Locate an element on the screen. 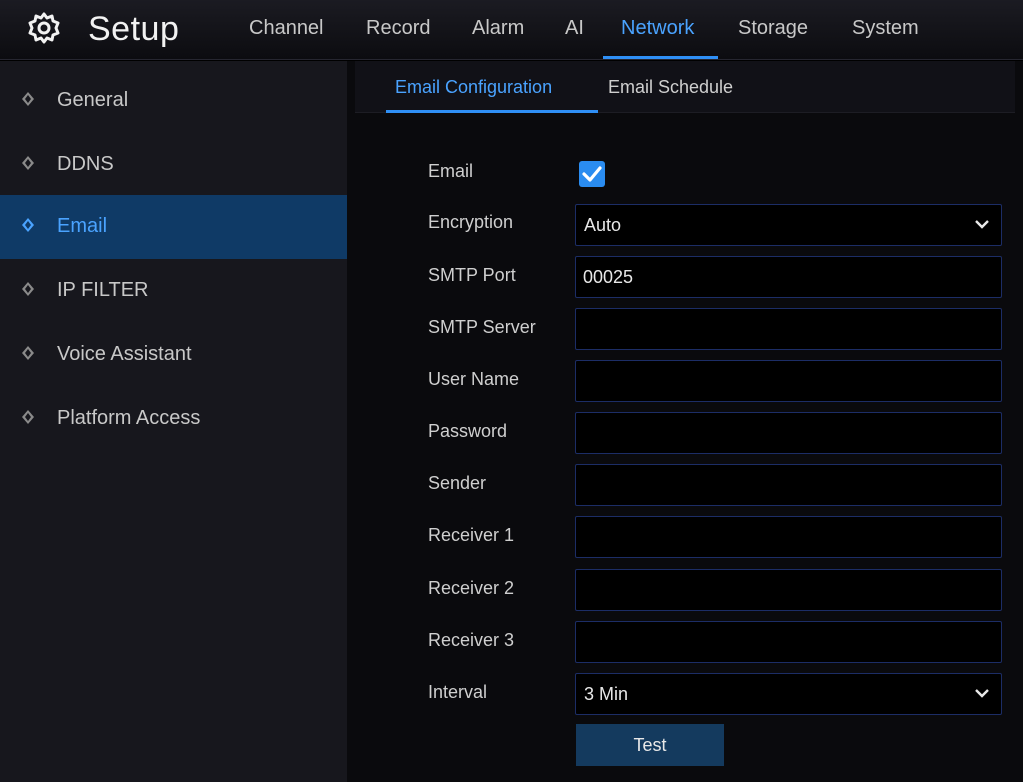 The height and width of the screenshot is (782, 1023). sidebar-item-general: General is located at coordinates (173, 101).